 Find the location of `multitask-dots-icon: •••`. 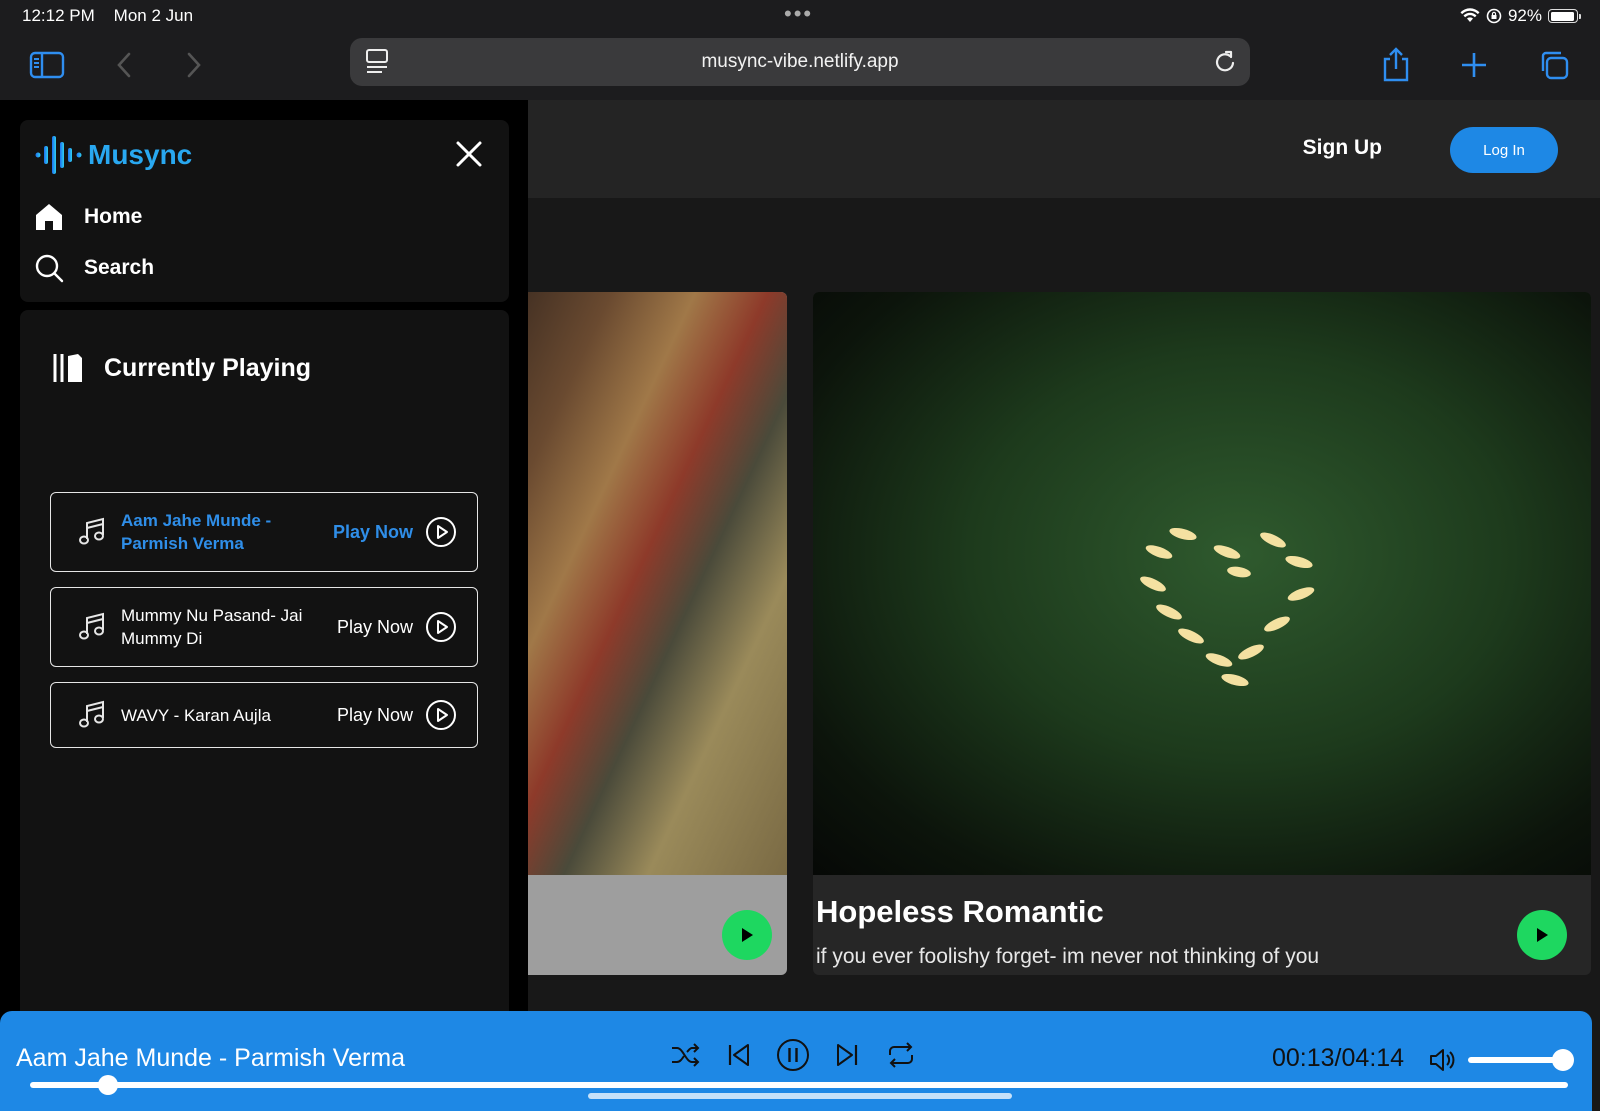

multitask-dots-icon: ••• is located at coordinates (798, 14).